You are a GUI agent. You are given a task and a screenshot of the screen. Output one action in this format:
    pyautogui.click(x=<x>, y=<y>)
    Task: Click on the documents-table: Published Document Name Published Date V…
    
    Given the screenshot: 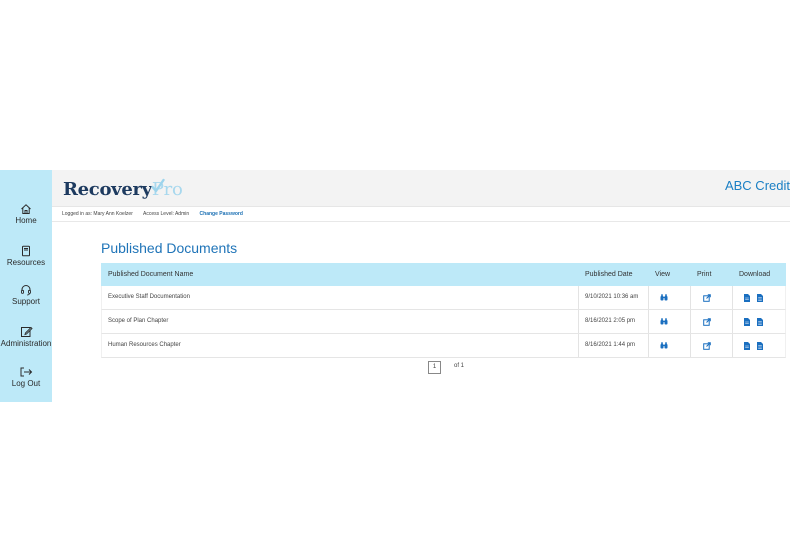 What is the action you would take?
    pyautogui.click(x=443, y=310)
    